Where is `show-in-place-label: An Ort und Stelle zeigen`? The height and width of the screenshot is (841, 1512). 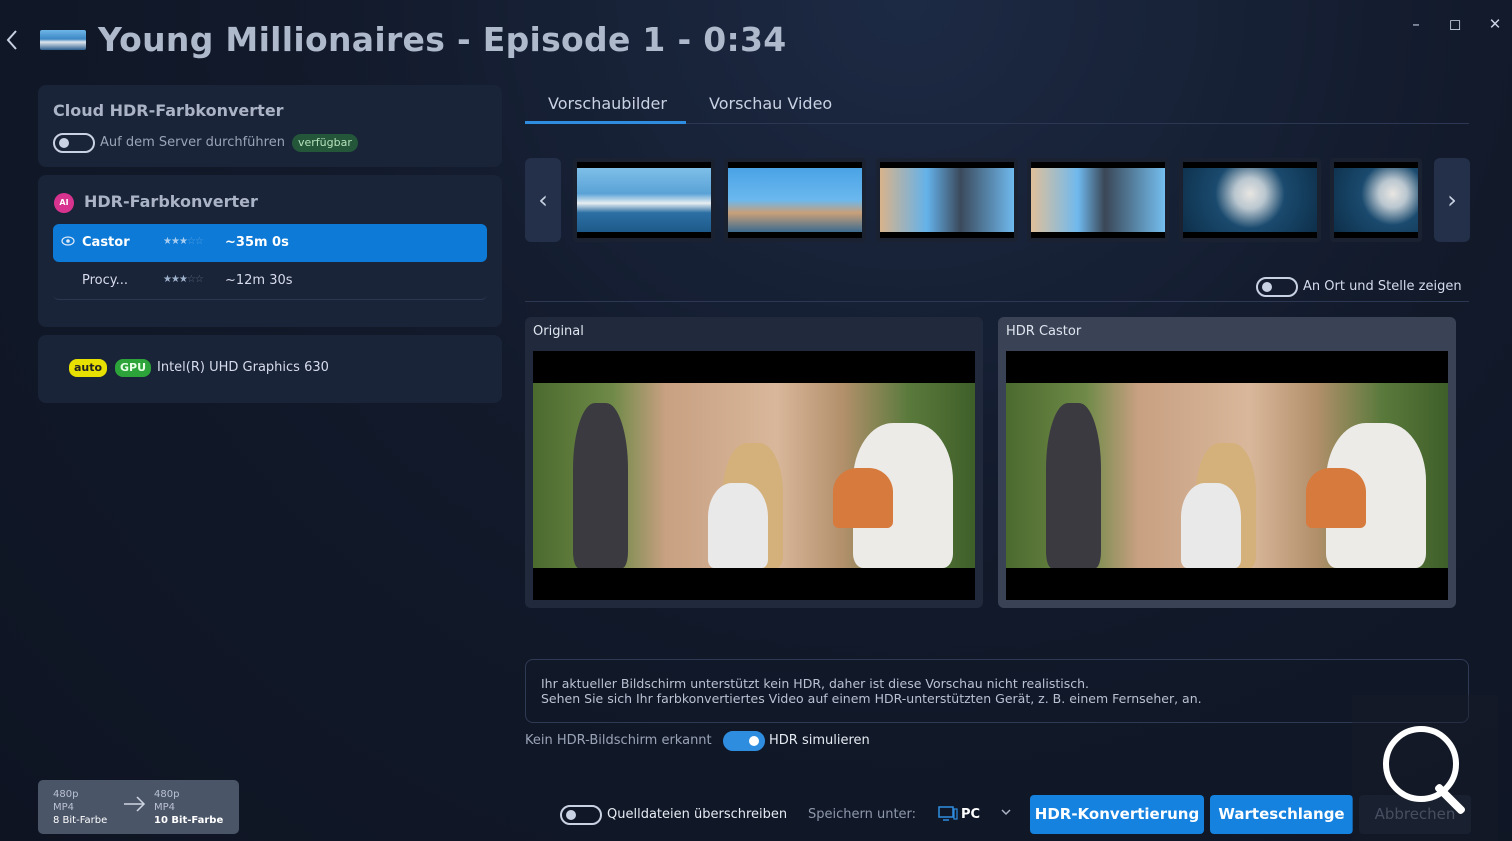 show-in-place-label: An Ort und Stelle zeigen is located at coordinates (1382, 286).